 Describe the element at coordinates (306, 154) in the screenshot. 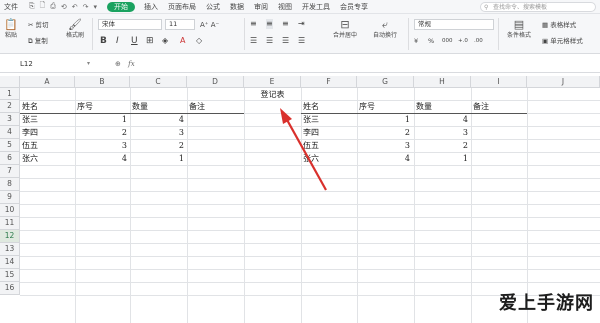

I see `arrow-shaft` at that location.